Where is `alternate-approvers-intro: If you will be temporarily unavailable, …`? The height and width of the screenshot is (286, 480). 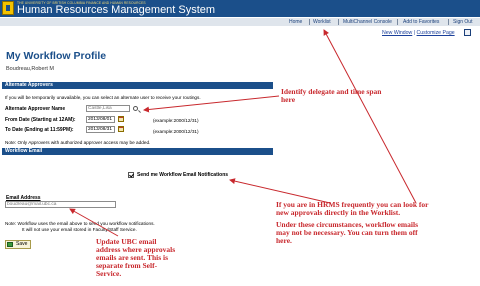 alternate-approvers-intro: If you will be temporarily unavailable, … is located at coordinates (103, 97).